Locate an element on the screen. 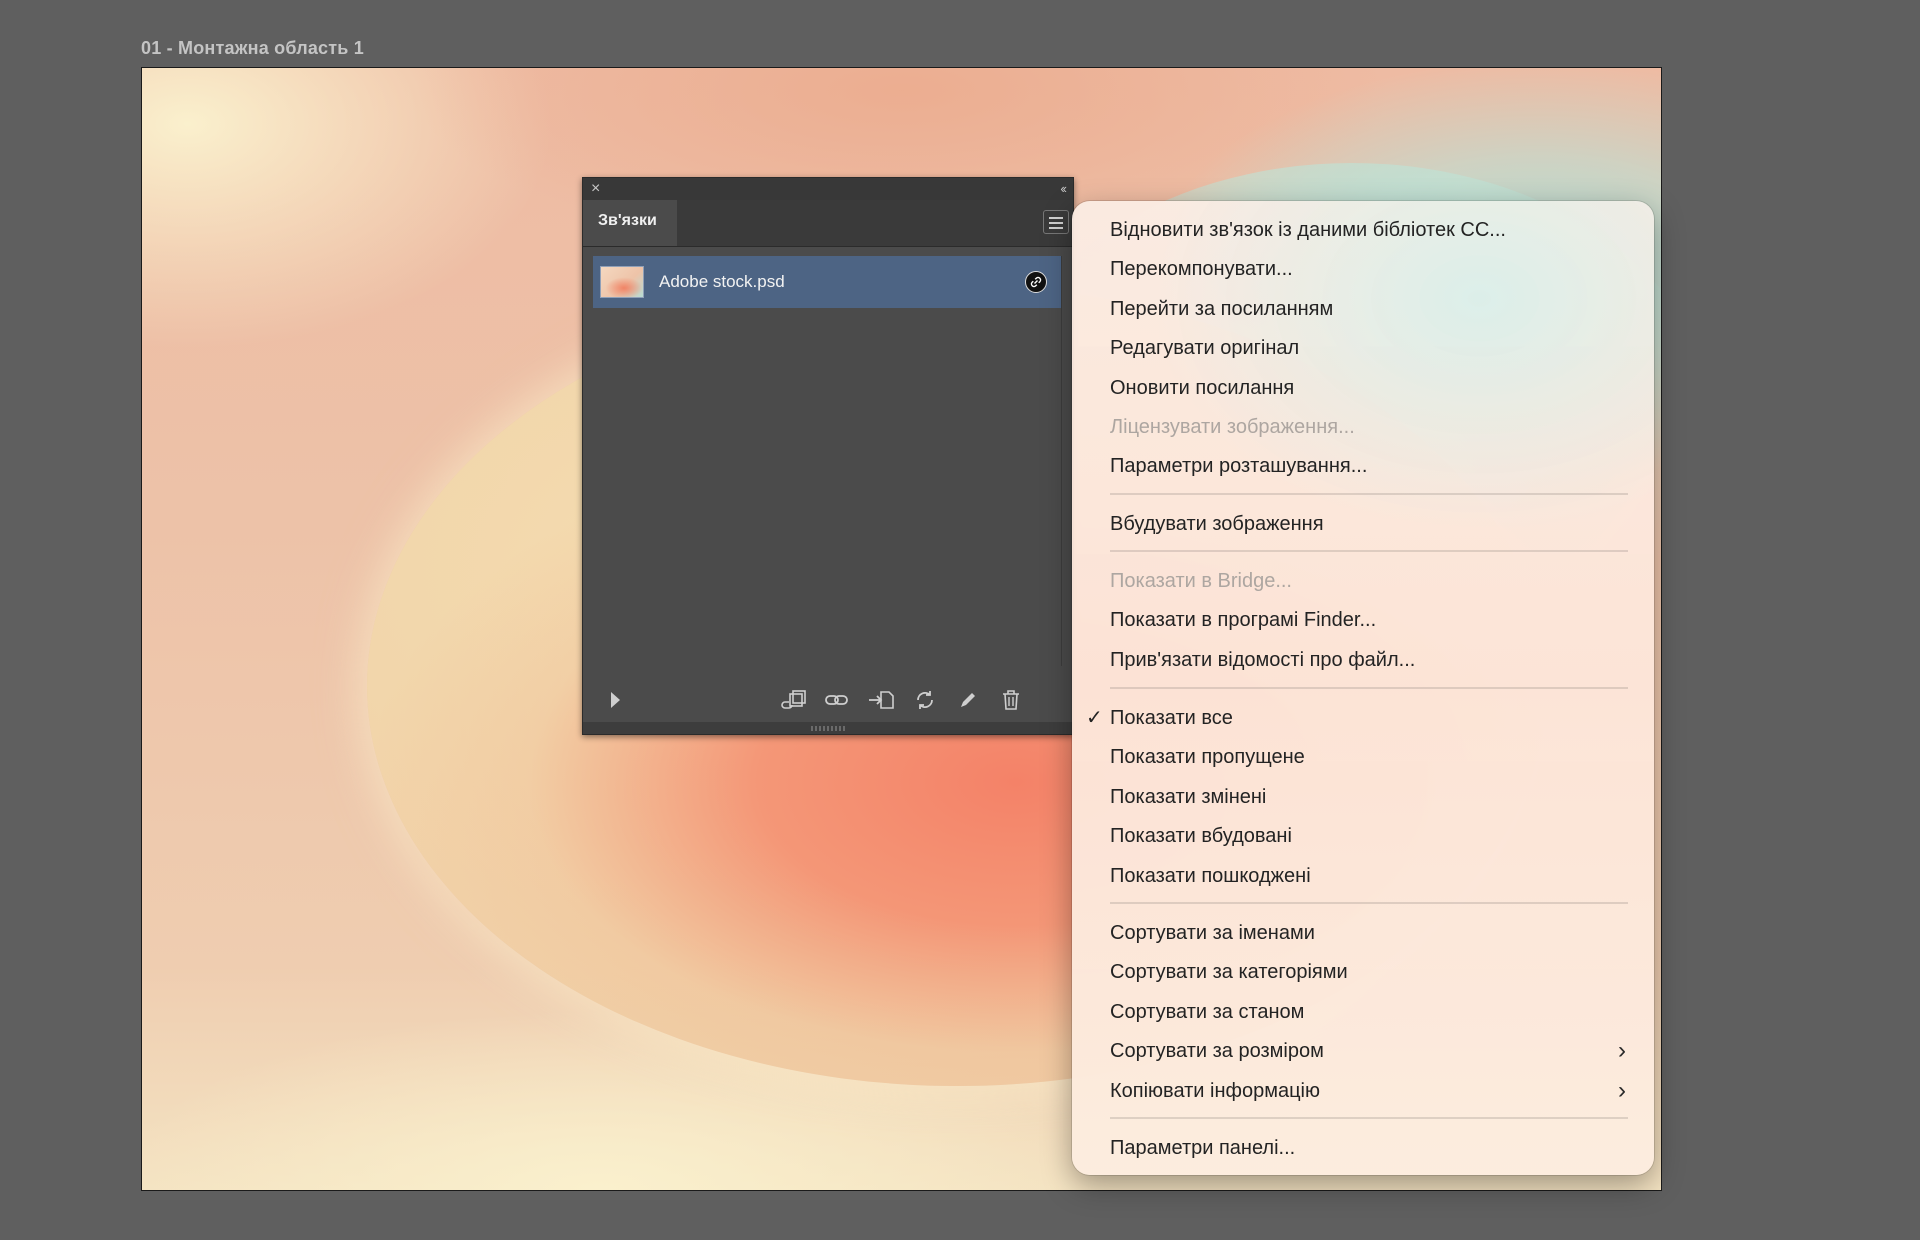  update-link-icon is located at coordinates (926, 700).